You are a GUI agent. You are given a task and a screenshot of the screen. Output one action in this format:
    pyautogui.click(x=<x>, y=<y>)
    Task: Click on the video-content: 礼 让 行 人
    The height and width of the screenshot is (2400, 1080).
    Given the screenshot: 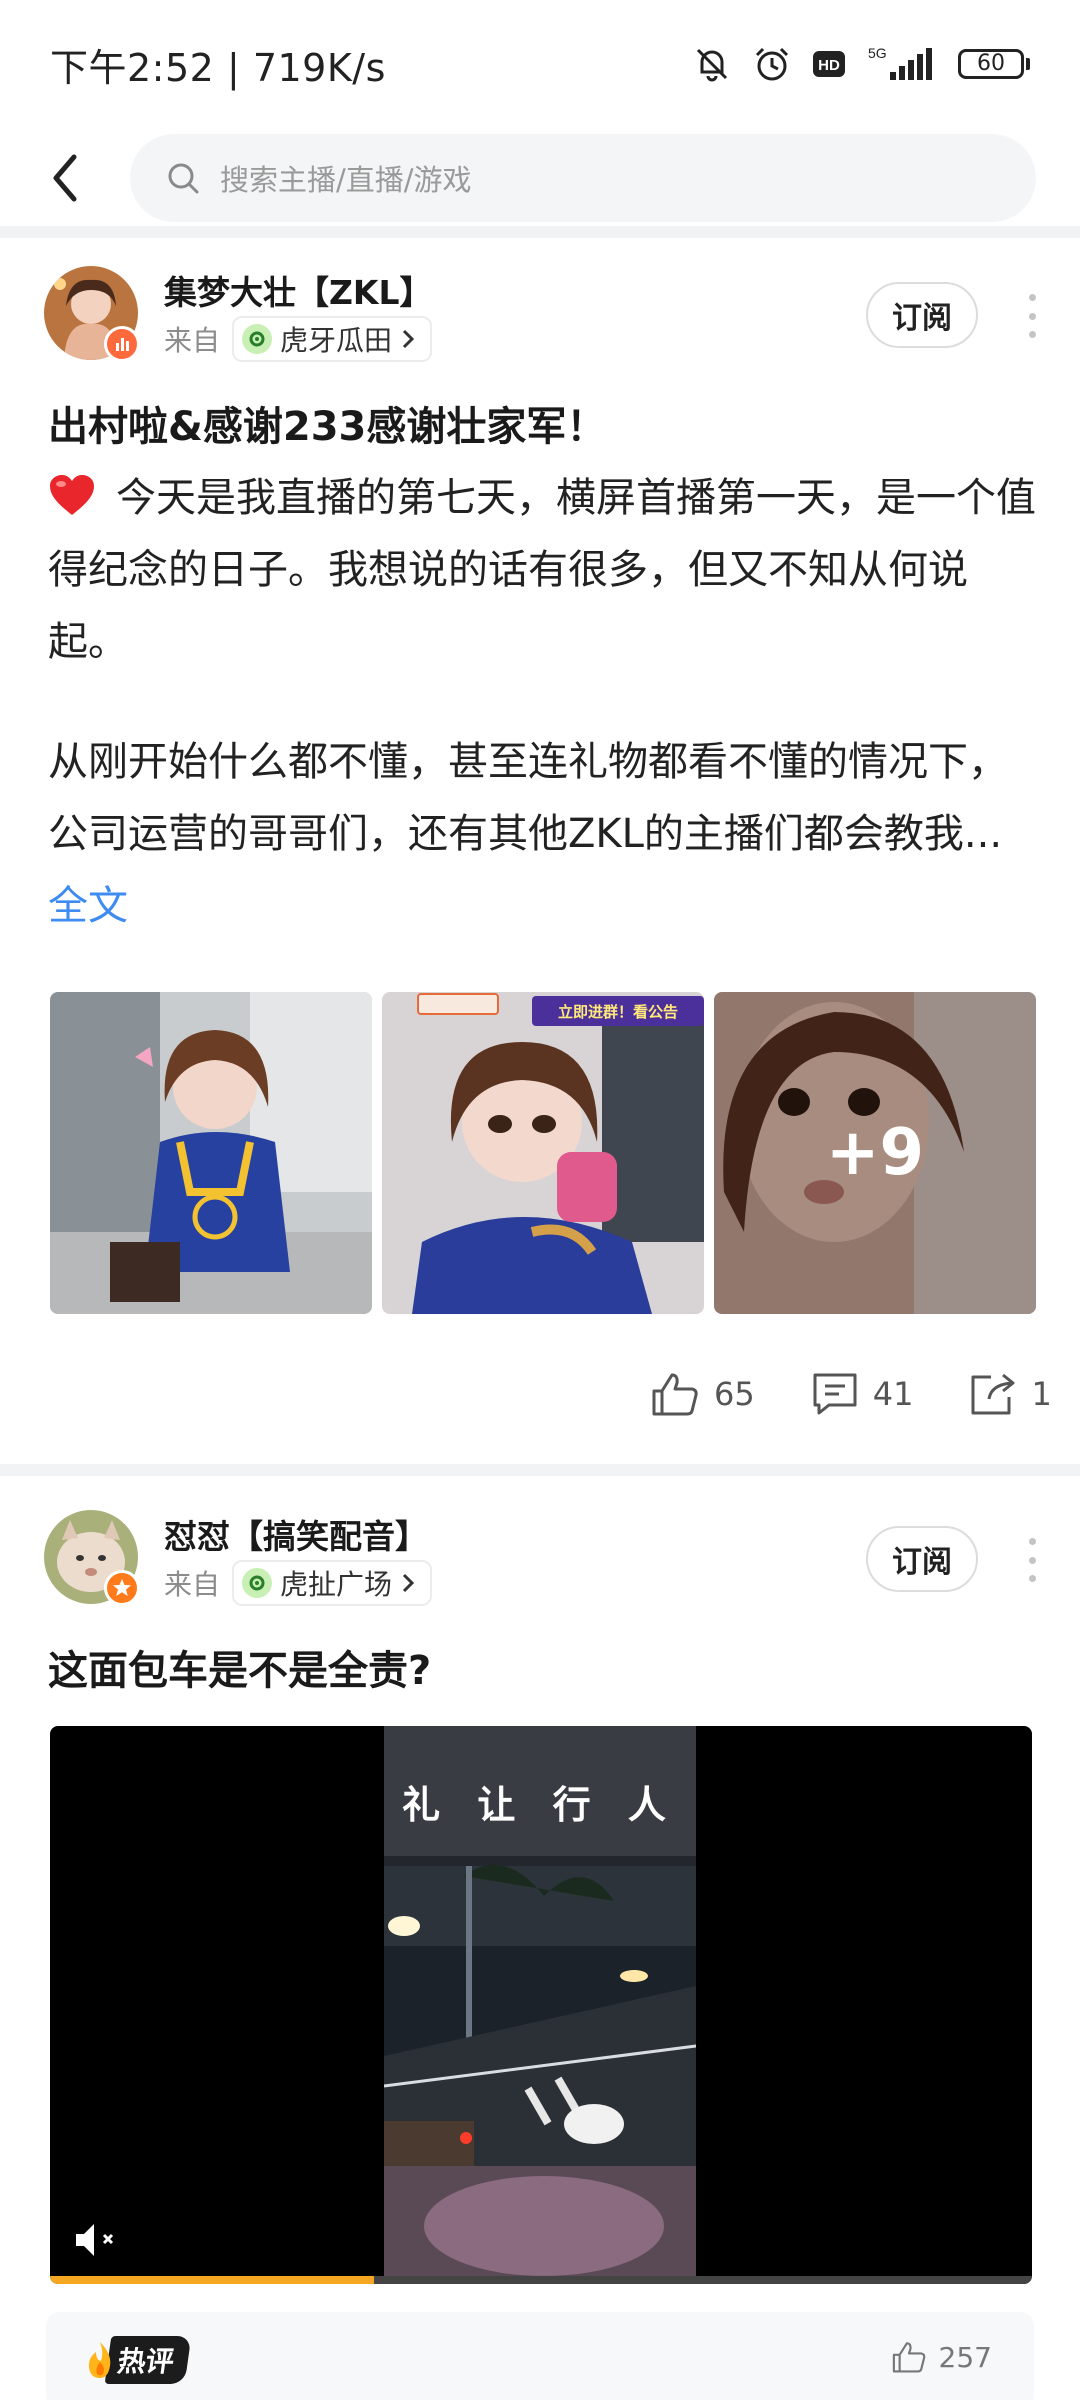 What is the action you would take?
    pyautogui.click(x=540, y=2005)
    